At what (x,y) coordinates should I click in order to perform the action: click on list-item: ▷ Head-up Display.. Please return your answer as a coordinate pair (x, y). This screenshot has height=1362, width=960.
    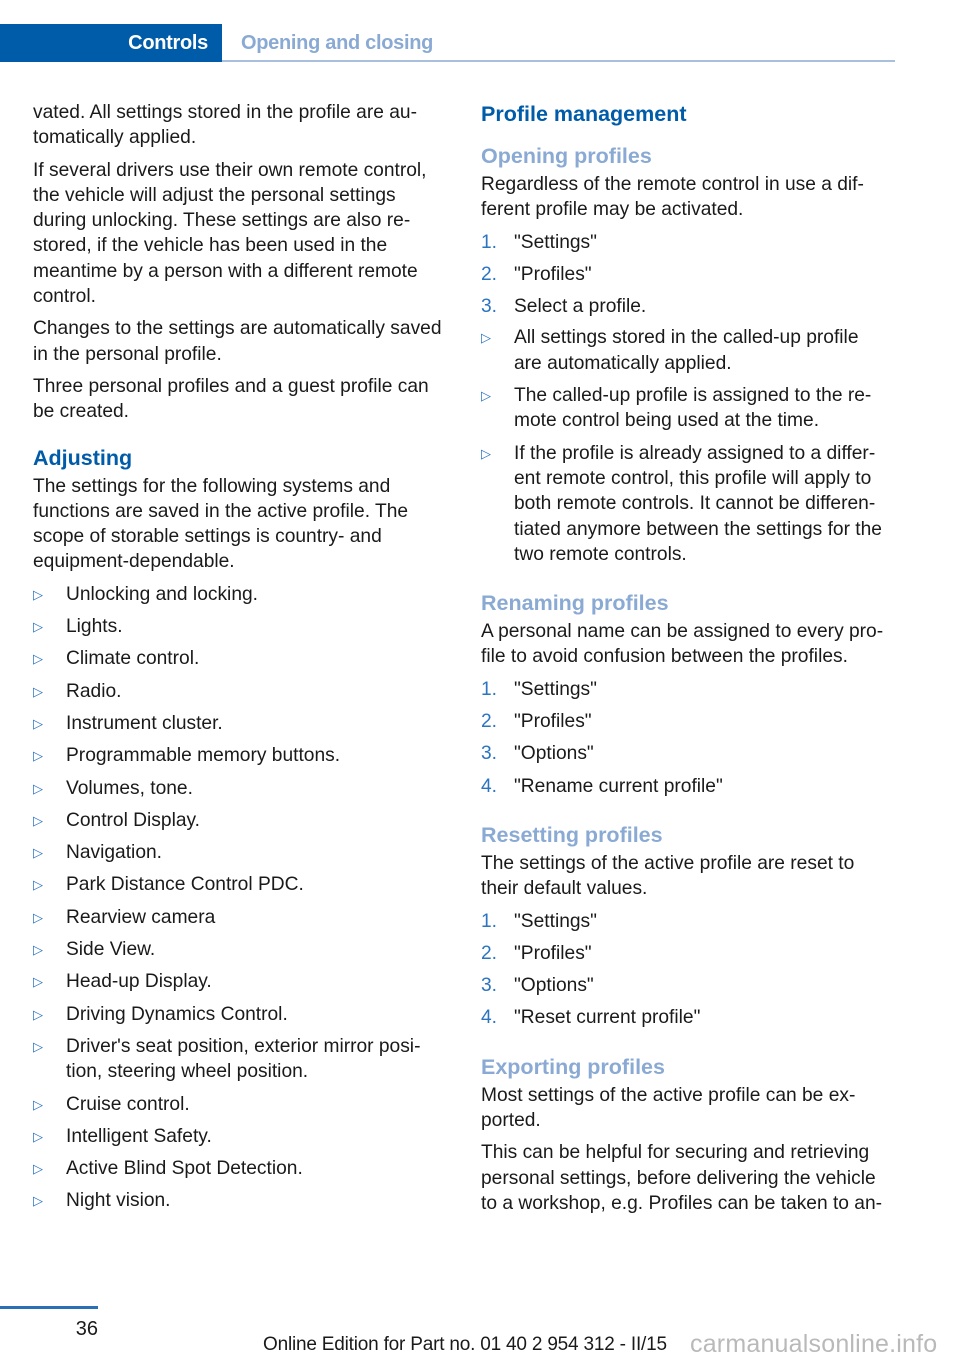
    Looking at the image, I should click on (238, 981).